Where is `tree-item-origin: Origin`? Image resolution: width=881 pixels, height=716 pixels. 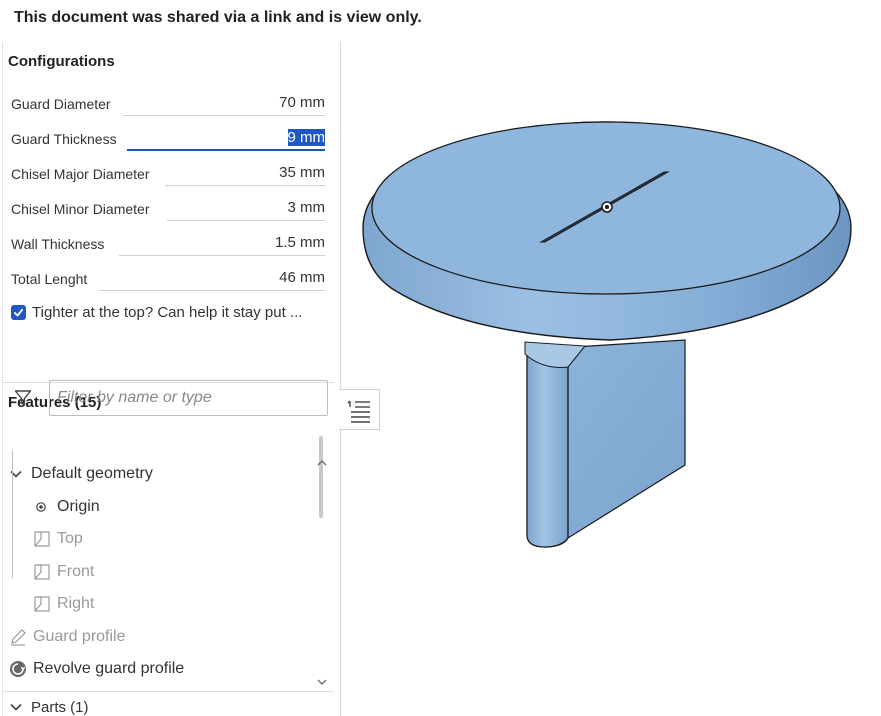 tree-item-origin: Origin is located at coordinates (66, 507).